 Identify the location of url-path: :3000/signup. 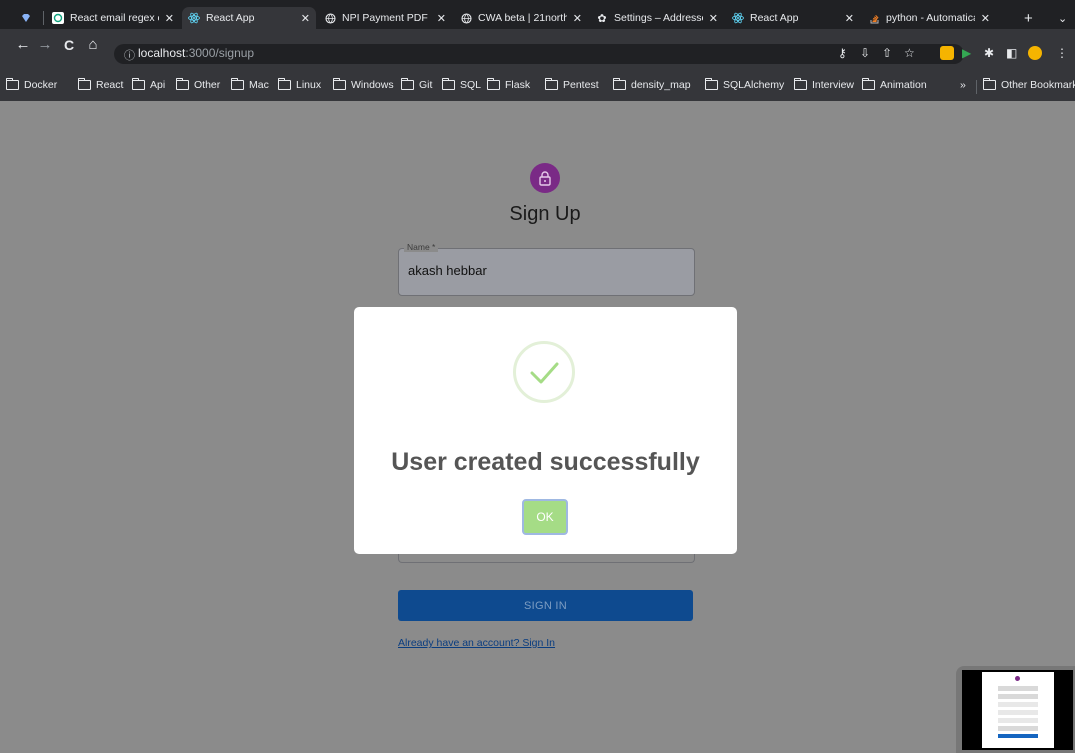
(220, 53).